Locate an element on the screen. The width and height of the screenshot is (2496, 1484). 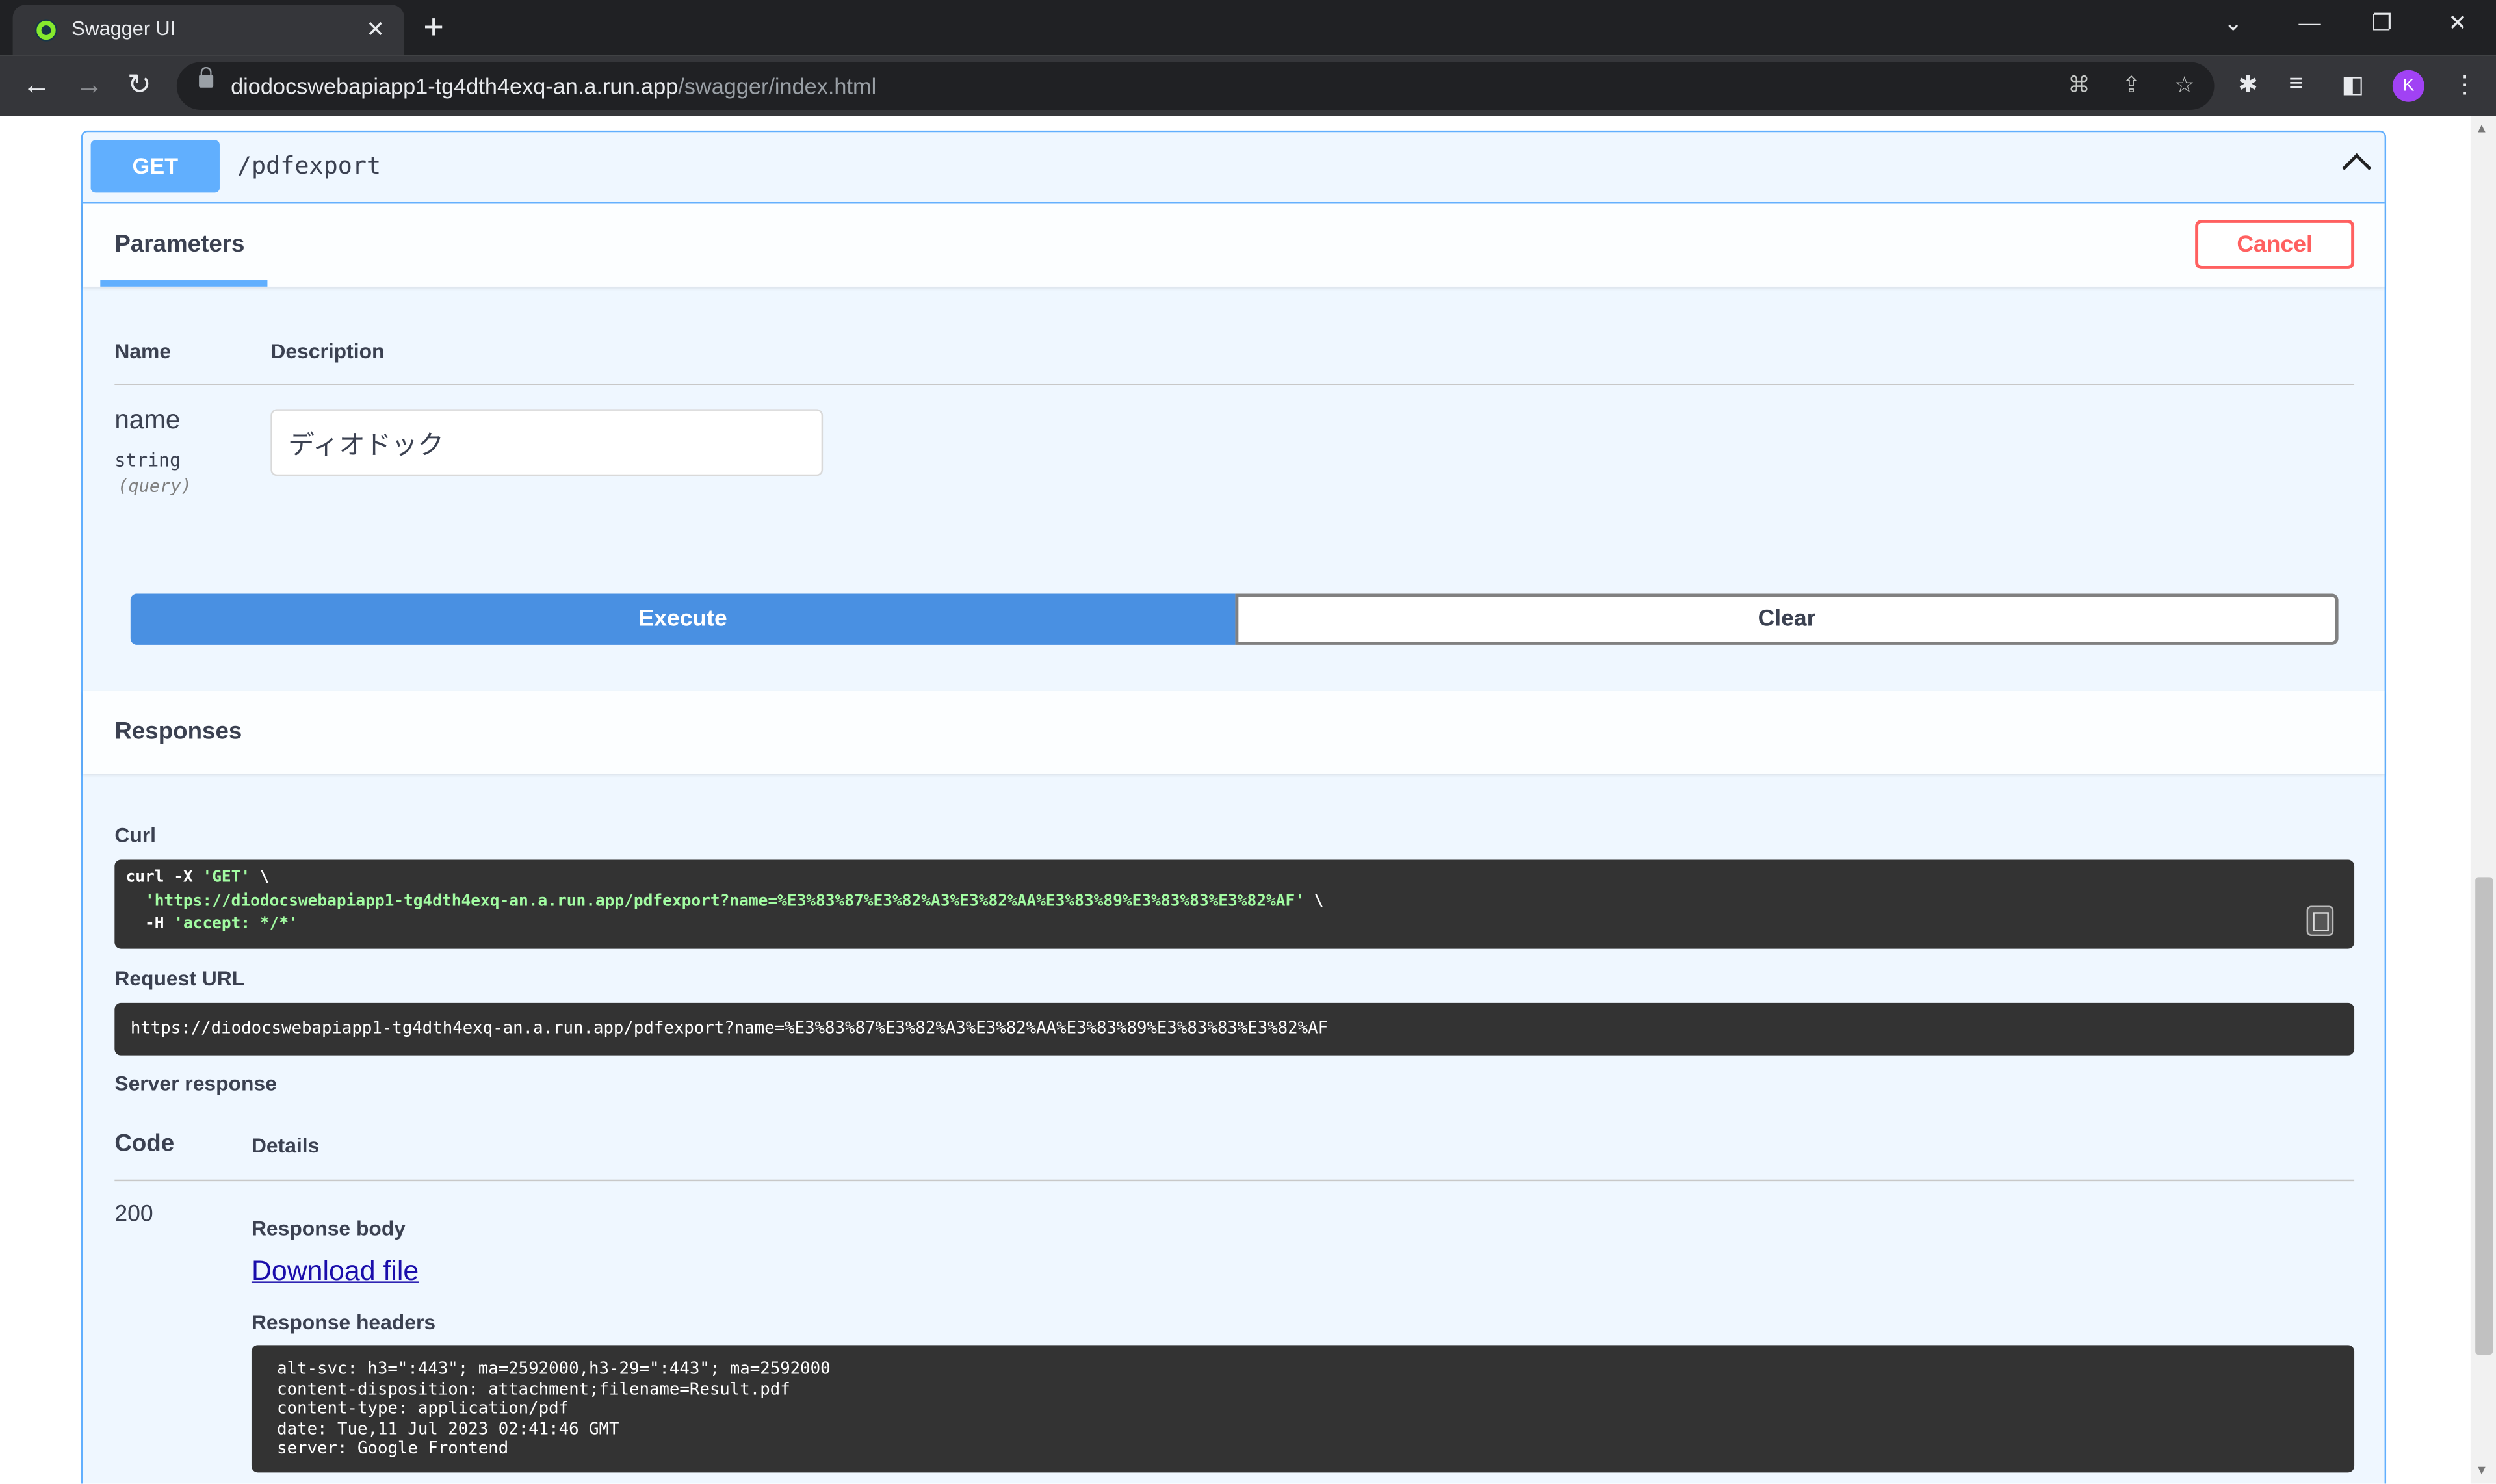
reading-list-icon: ≡ is located at coordinates (2296, 84).